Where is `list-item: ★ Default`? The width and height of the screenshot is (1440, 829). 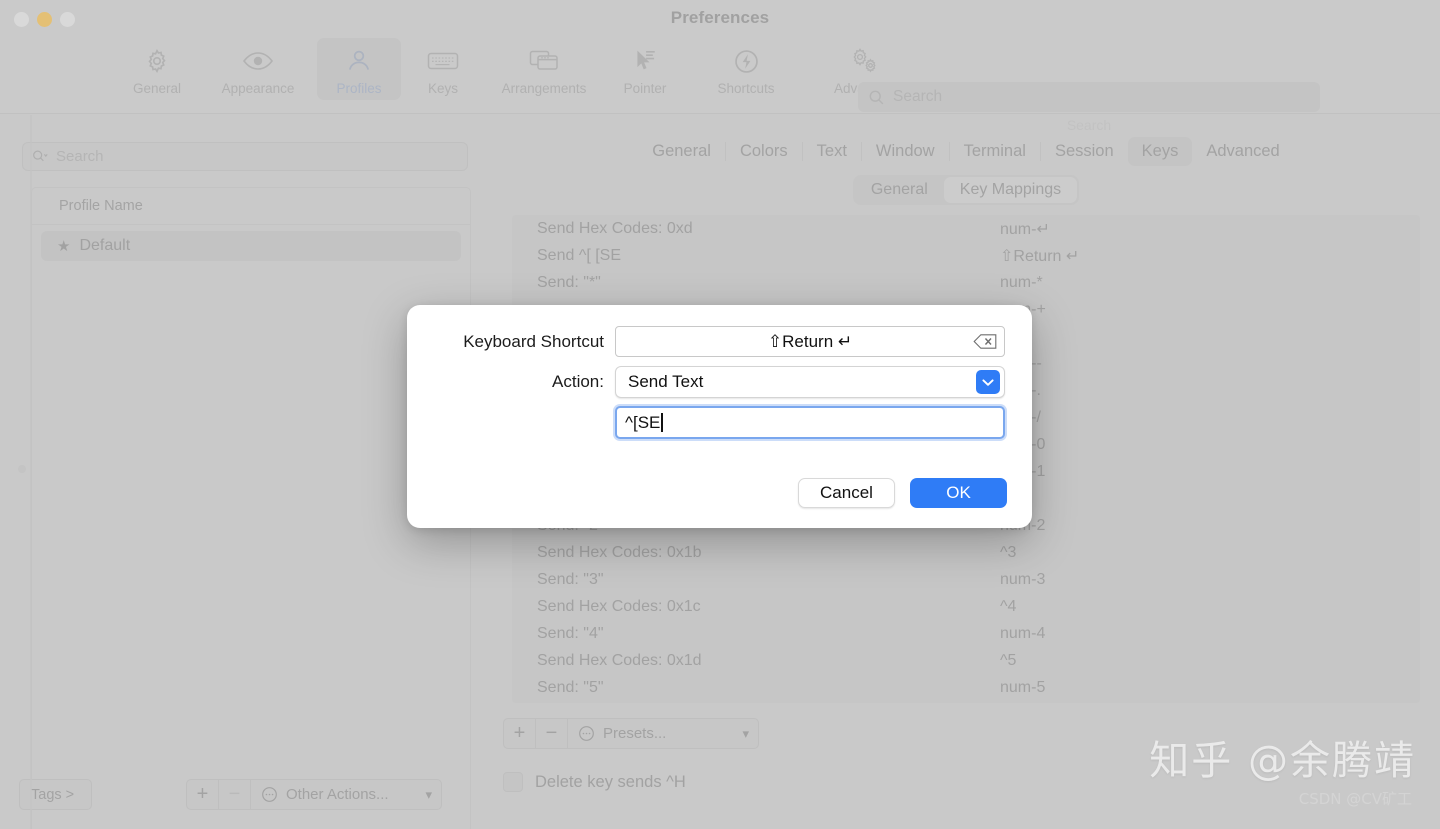
list-item: ★ Default is located at coordinates (251, 246).